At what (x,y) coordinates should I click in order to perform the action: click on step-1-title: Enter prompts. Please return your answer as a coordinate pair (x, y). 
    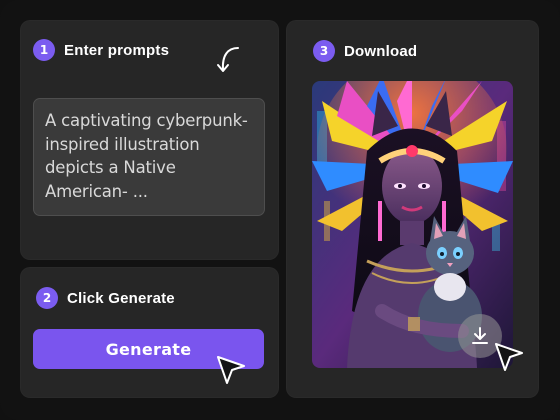
    Looking at the image, I should click on (117, 50).